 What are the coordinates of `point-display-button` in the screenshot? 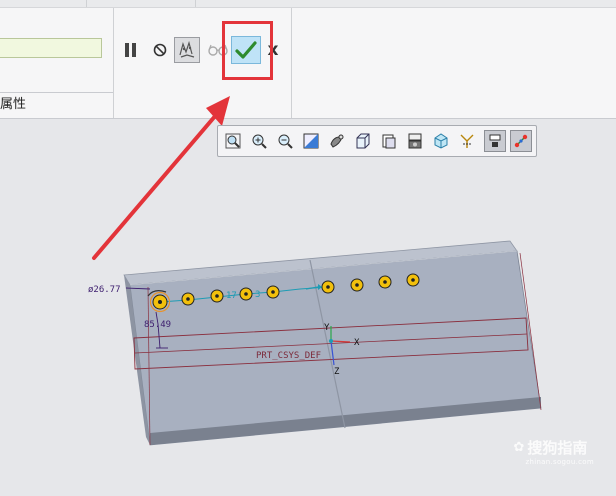 It's located at (521, 141).